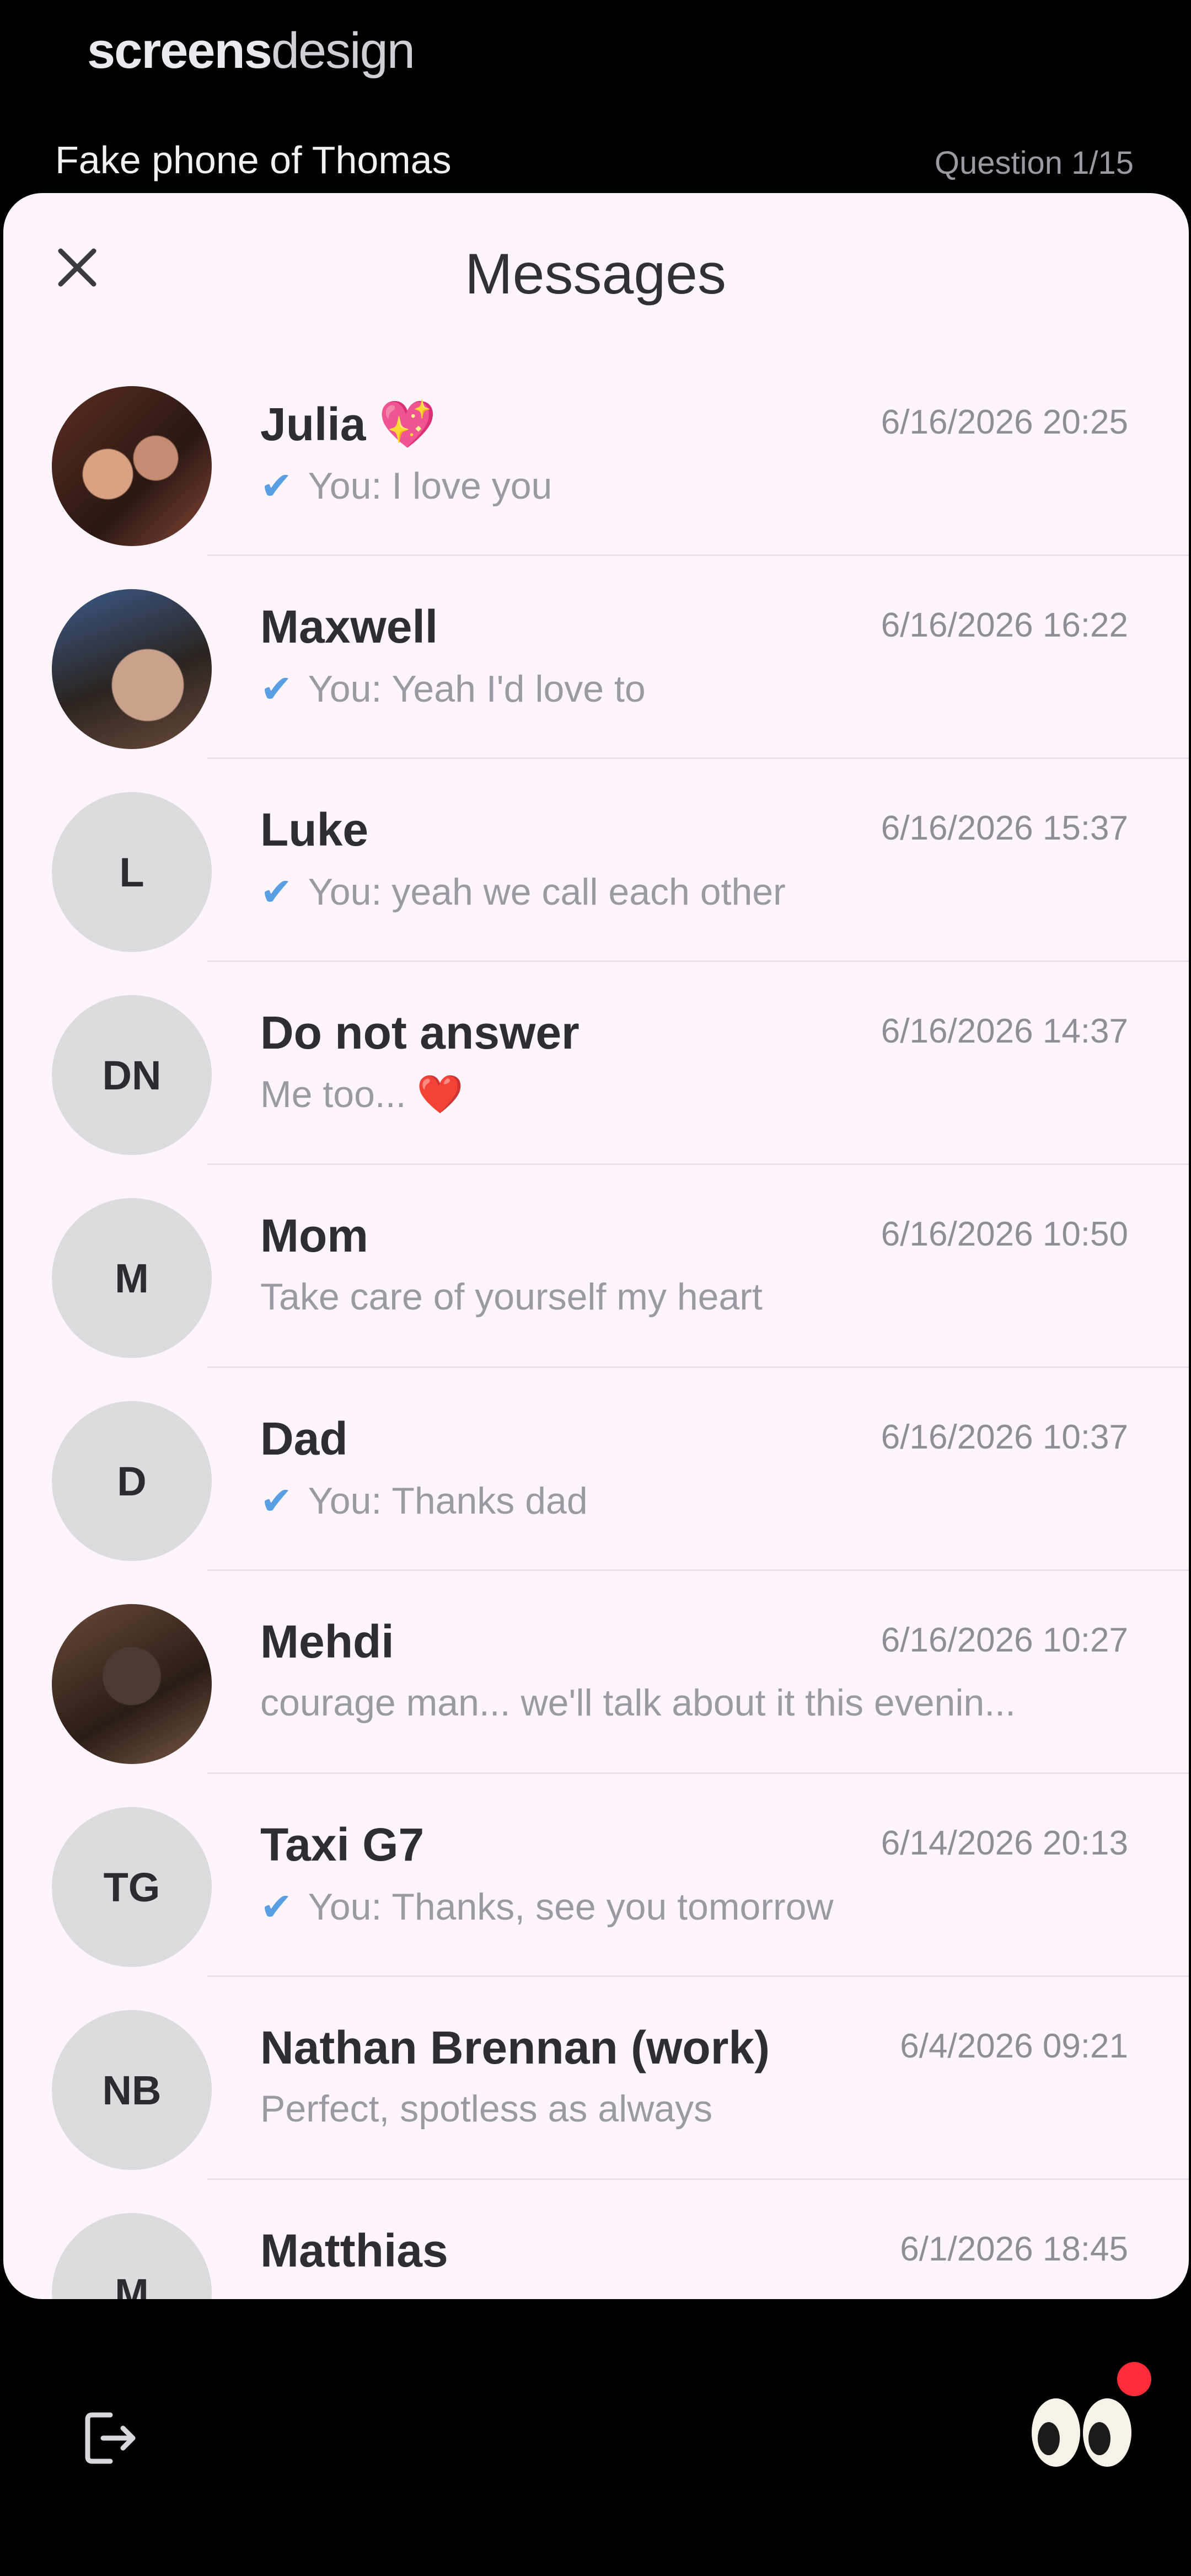  Describe the element at coordinates (1004, 625) in the screenshot. I see `message-timestamp: 6/16/2026 16:22` at that location.